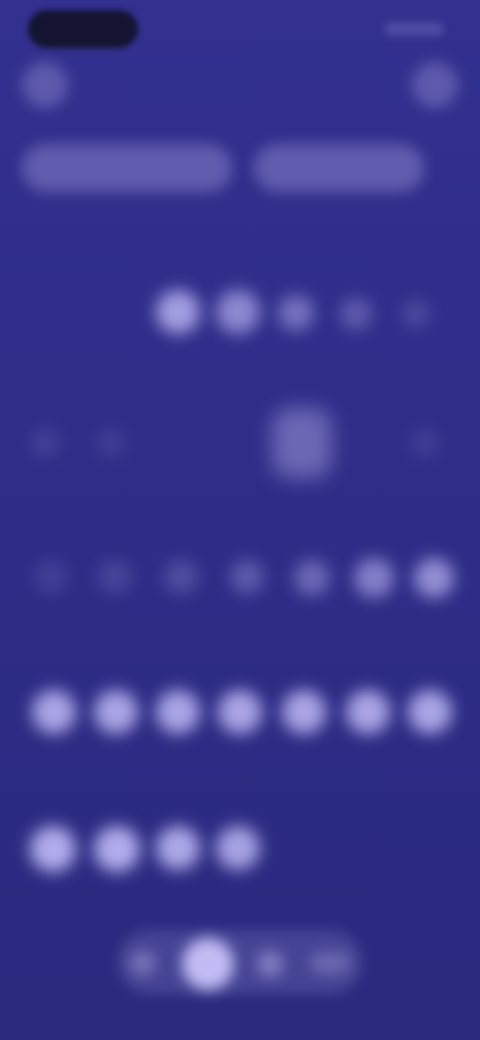  Describe the element at coordinates (208, 964) in the screenshot. I see `active-item-icon` at that location.